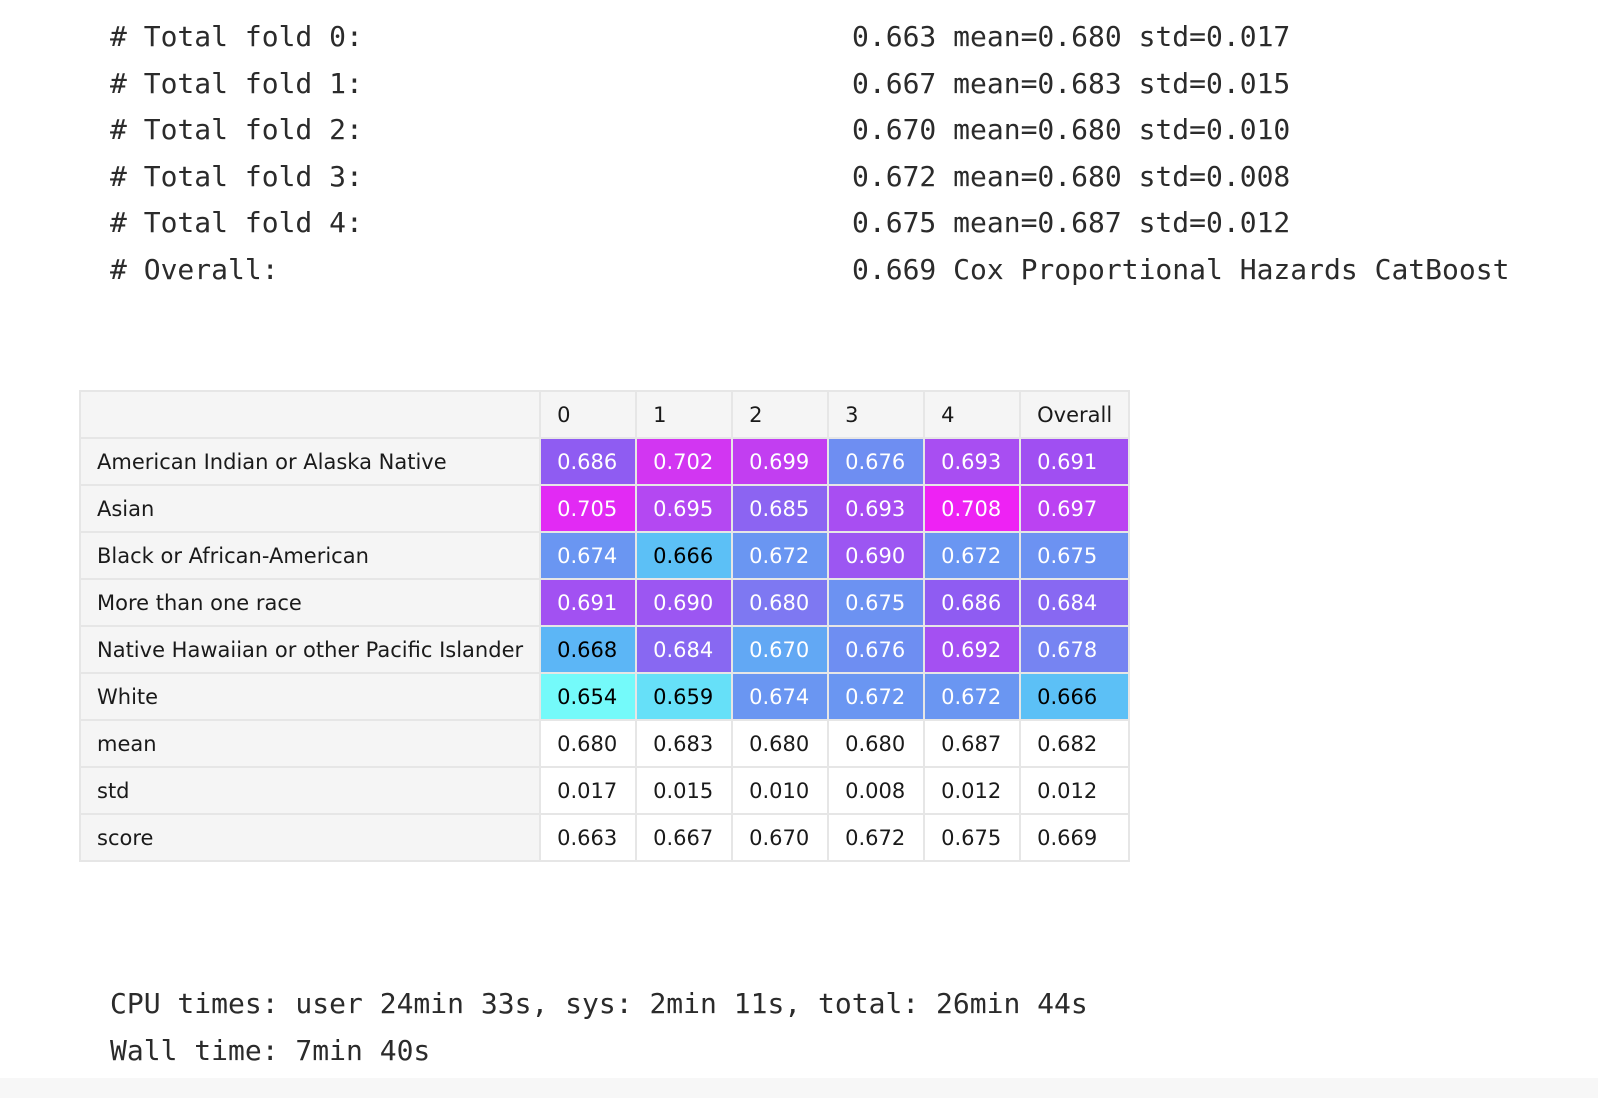 The image size is (1598, 1098). Describe the element at coordinates (1075, 602) in the screenshot. I see `table-cell: 0.684` at that location.